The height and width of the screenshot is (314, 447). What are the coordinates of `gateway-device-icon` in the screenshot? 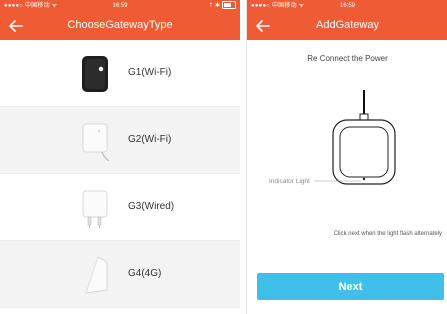 It's located at (364, 152).